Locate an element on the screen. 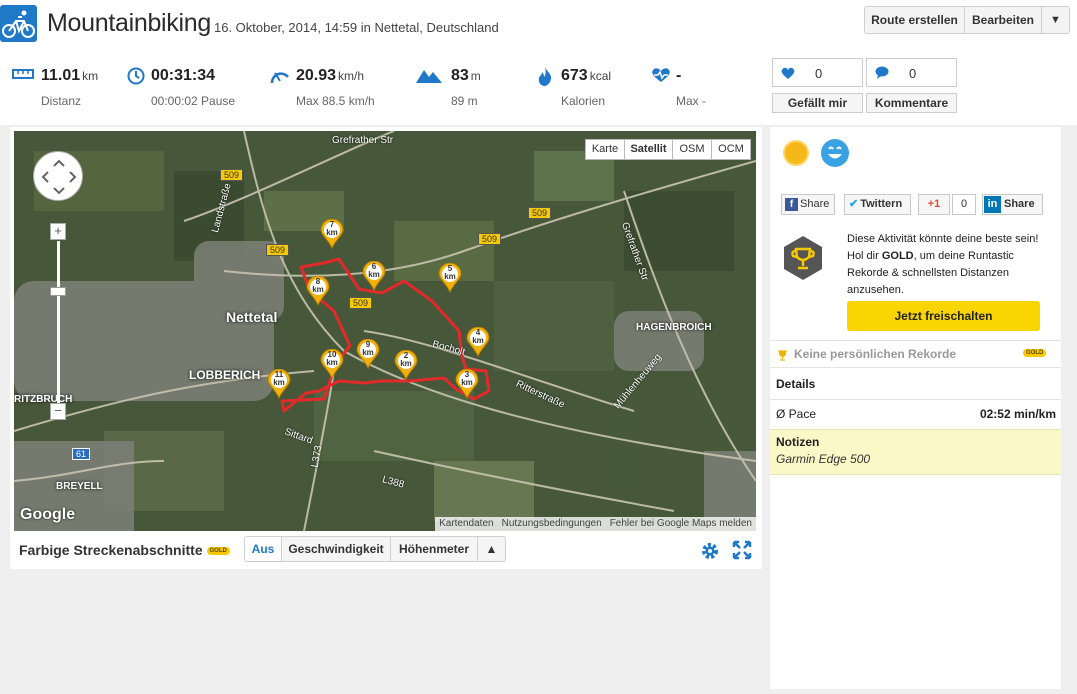 The image size is (1077, 694). linkedin-icon: in is located at coordinates (992, 204).